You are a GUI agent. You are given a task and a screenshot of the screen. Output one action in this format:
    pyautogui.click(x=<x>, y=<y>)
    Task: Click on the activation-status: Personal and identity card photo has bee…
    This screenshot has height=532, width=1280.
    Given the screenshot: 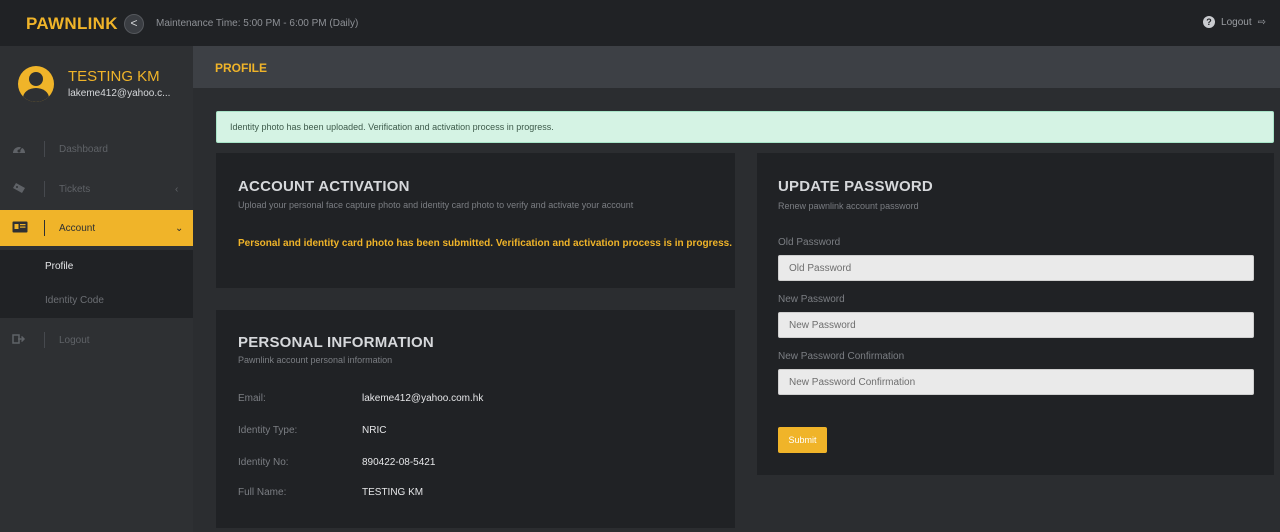 What is the action you would take?
    pyautogui.click(x=485, y=243)
    